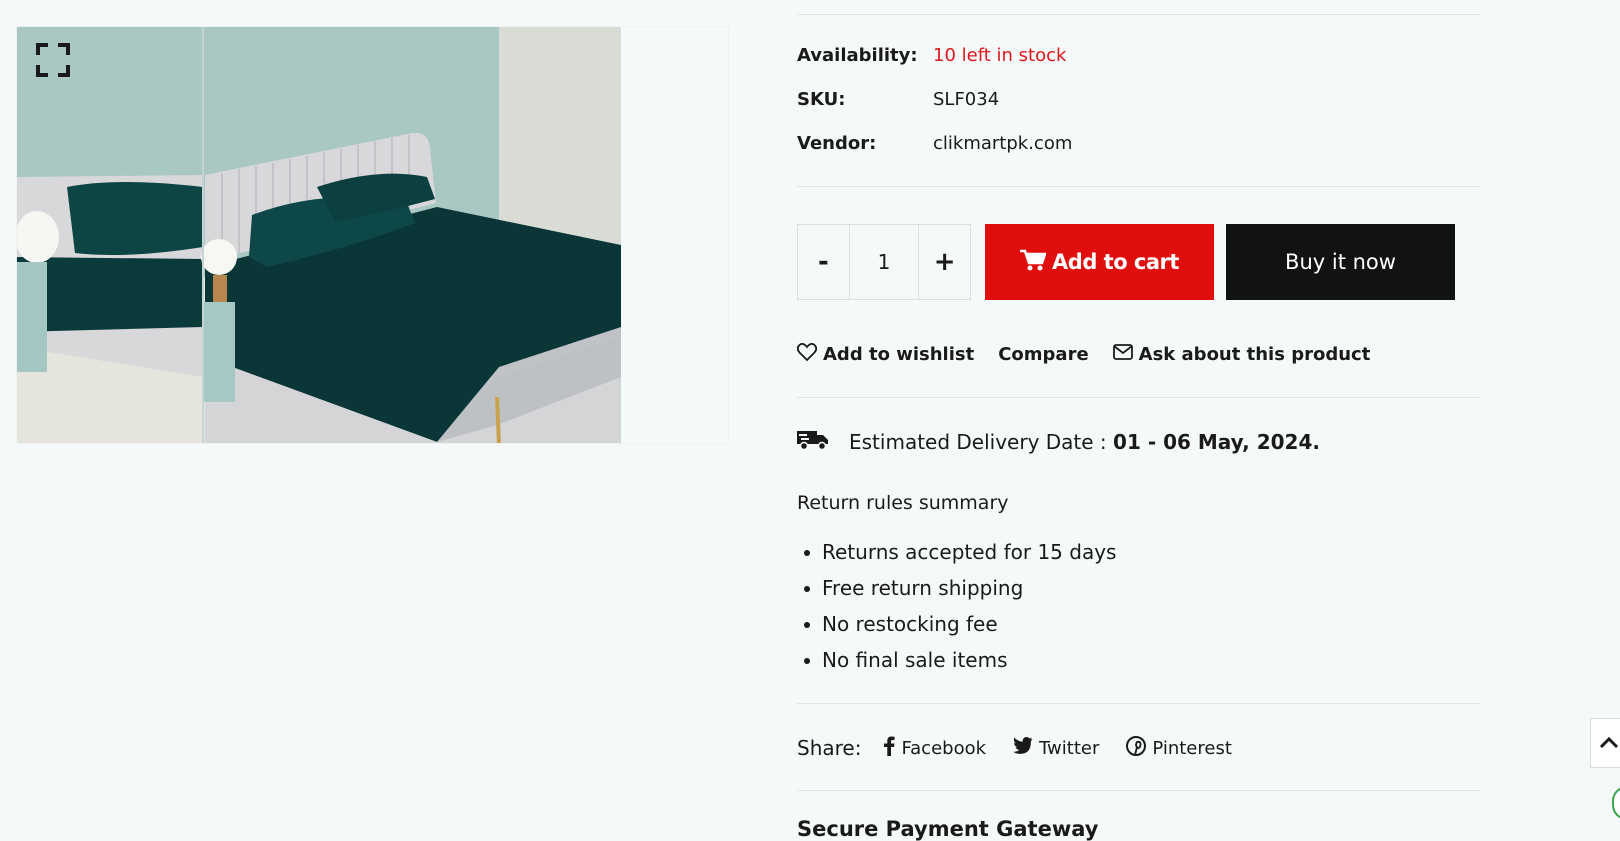 The width and height of the screenshot is (1620, 841). What do you see at coordinates (956, 552) in the screenshot?
I see `list-item: Returns accepted for 15 days` at bounding box center [956, 552].